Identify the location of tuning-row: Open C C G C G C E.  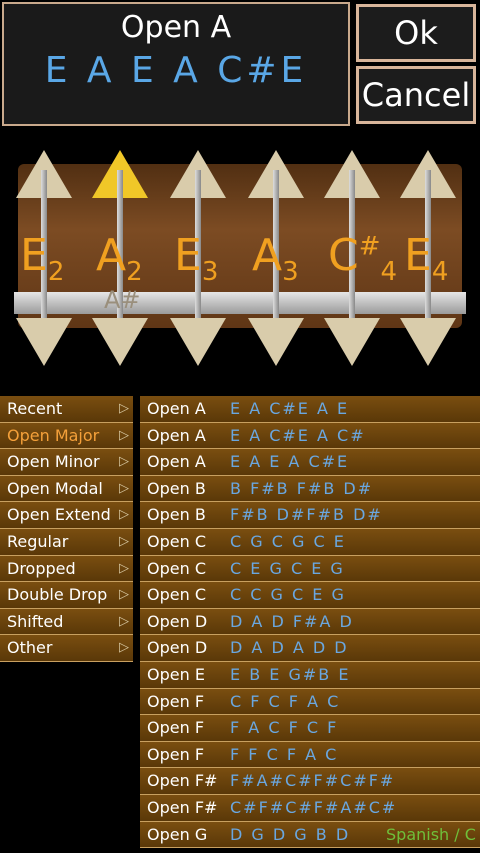
(310, 542).